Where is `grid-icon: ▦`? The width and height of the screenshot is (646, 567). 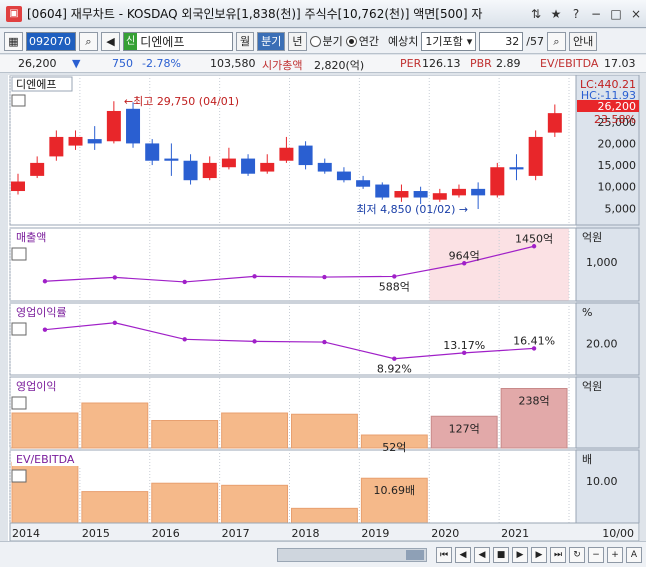 grid-icon: ▦ is located at coordinates (13, 41).